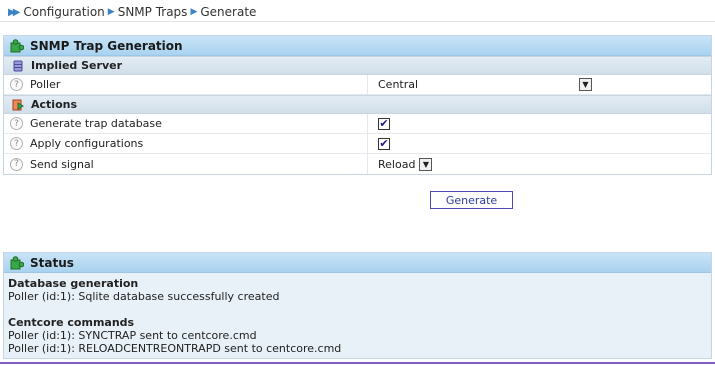 This screenshot has height=366, width=715. I want to click on poller-label: Poller, so click(45, 84).